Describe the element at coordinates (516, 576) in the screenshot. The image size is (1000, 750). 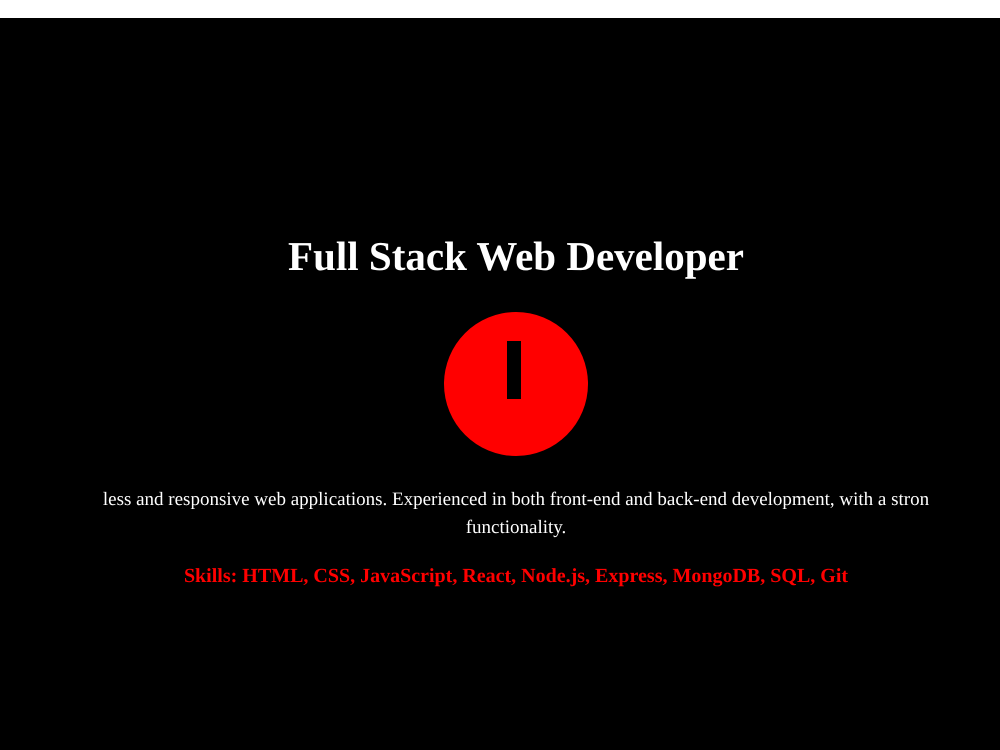
I see `skills-text: Skills: HTML, CSS, JavaScript, React, Node.js, Express, MongoDB, SQL, Git` at that location.